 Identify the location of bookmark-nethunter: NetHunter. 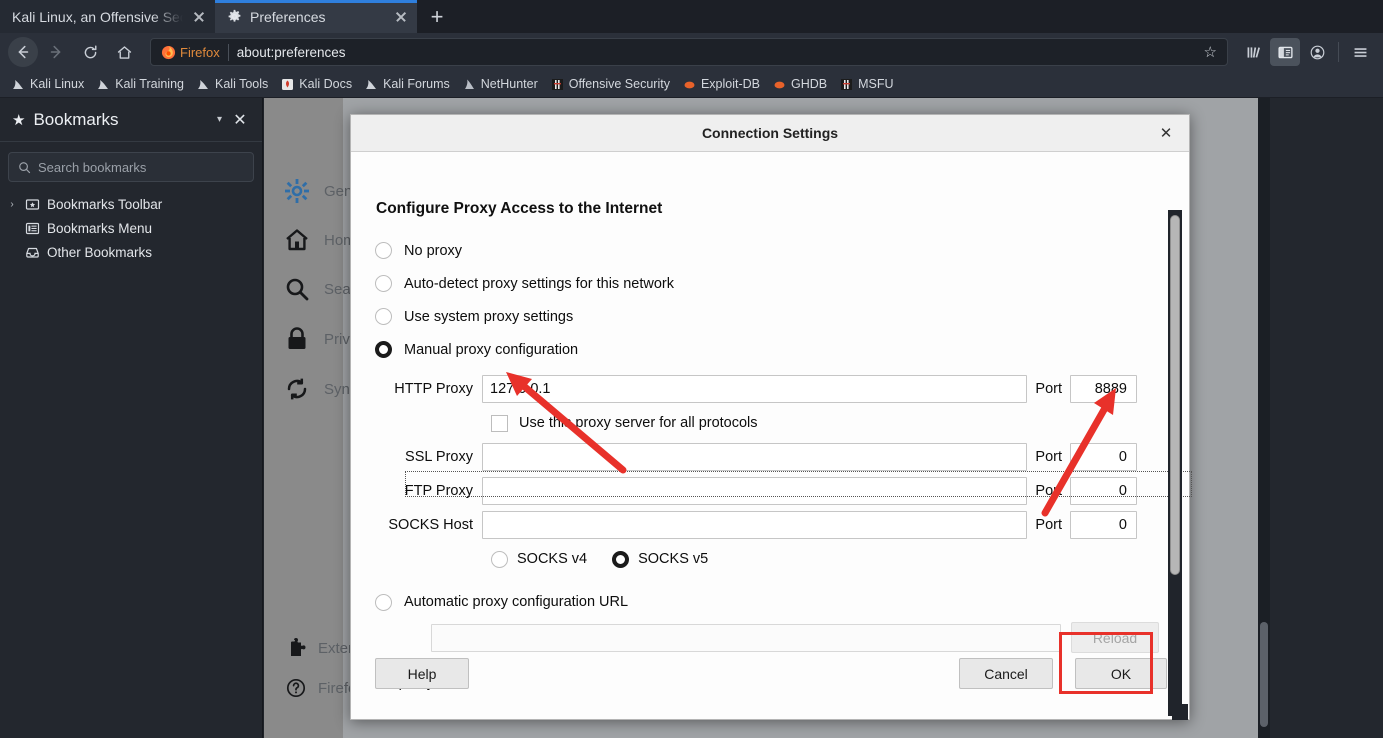
(500, 84).